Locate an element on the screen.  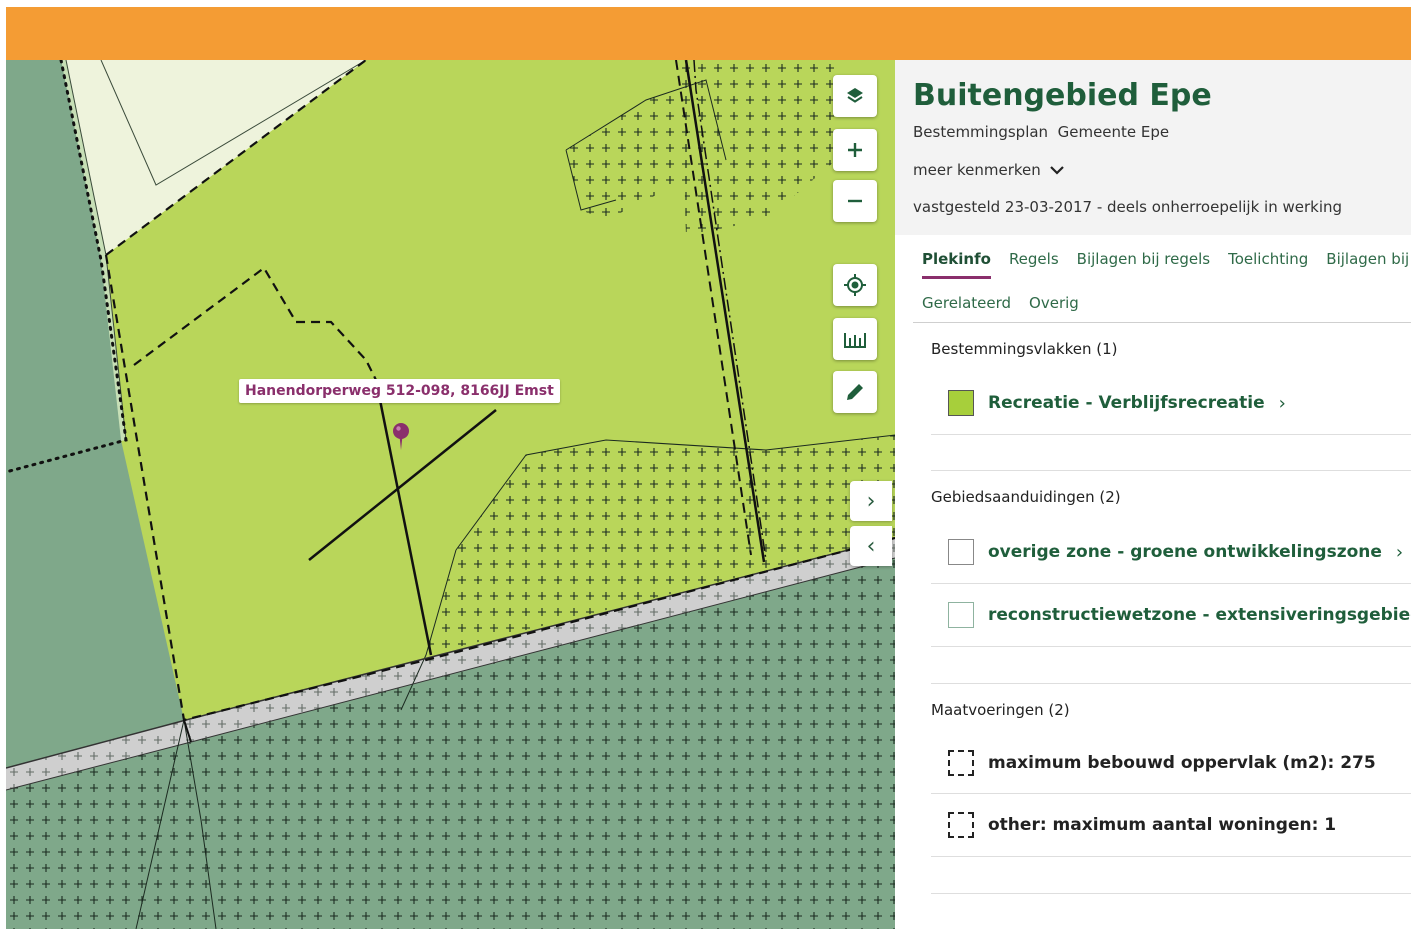
measure-icon is located at coordinates (855, 340).